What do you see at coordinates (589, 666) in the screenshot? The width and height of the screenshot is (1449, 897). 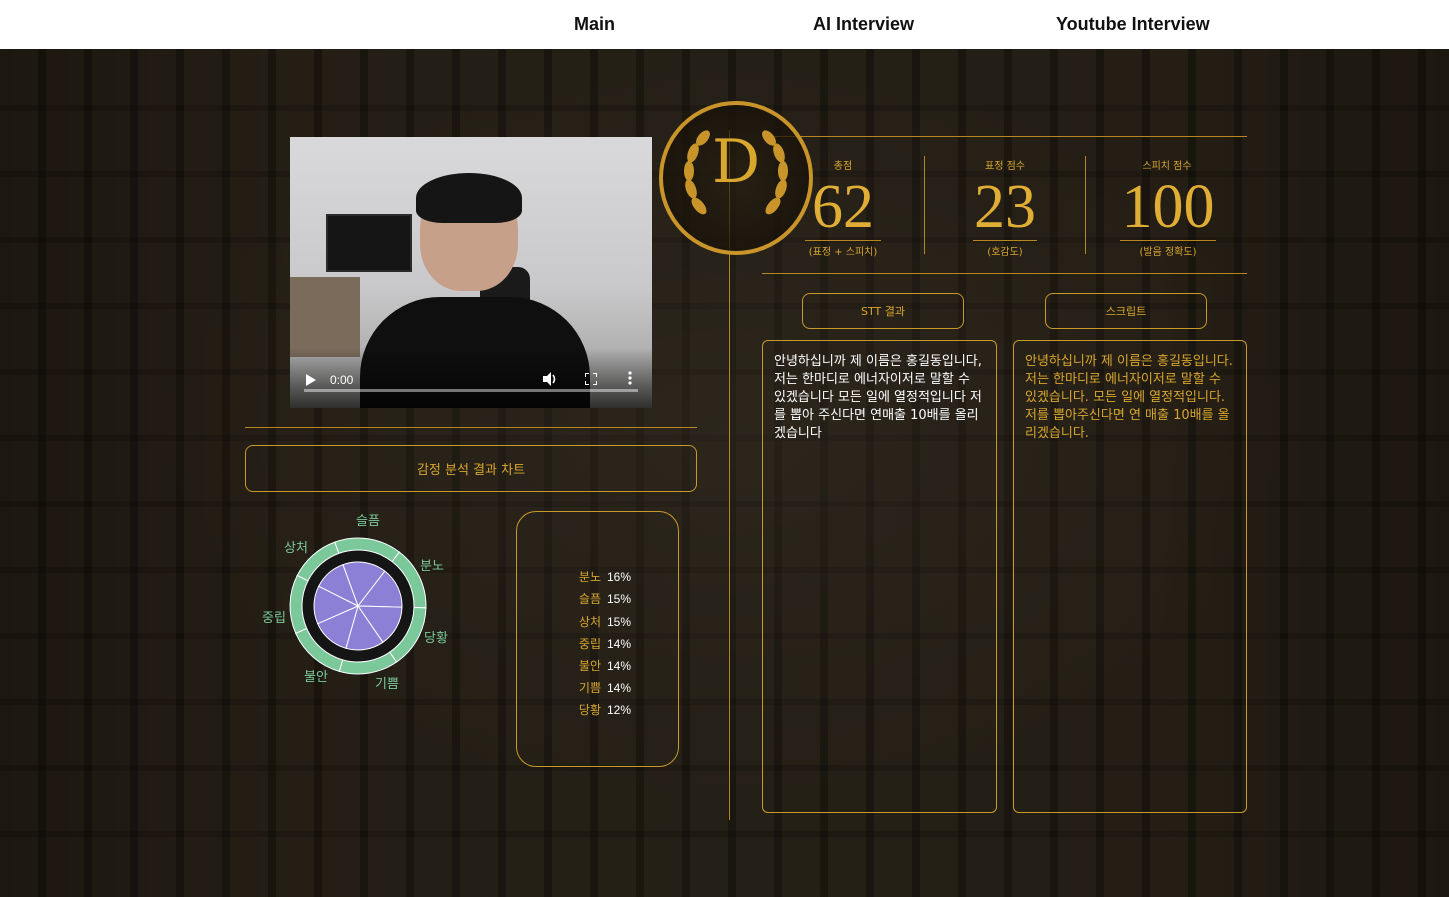 I see `emotion-name: 불안` at bounding box center [589, 666].